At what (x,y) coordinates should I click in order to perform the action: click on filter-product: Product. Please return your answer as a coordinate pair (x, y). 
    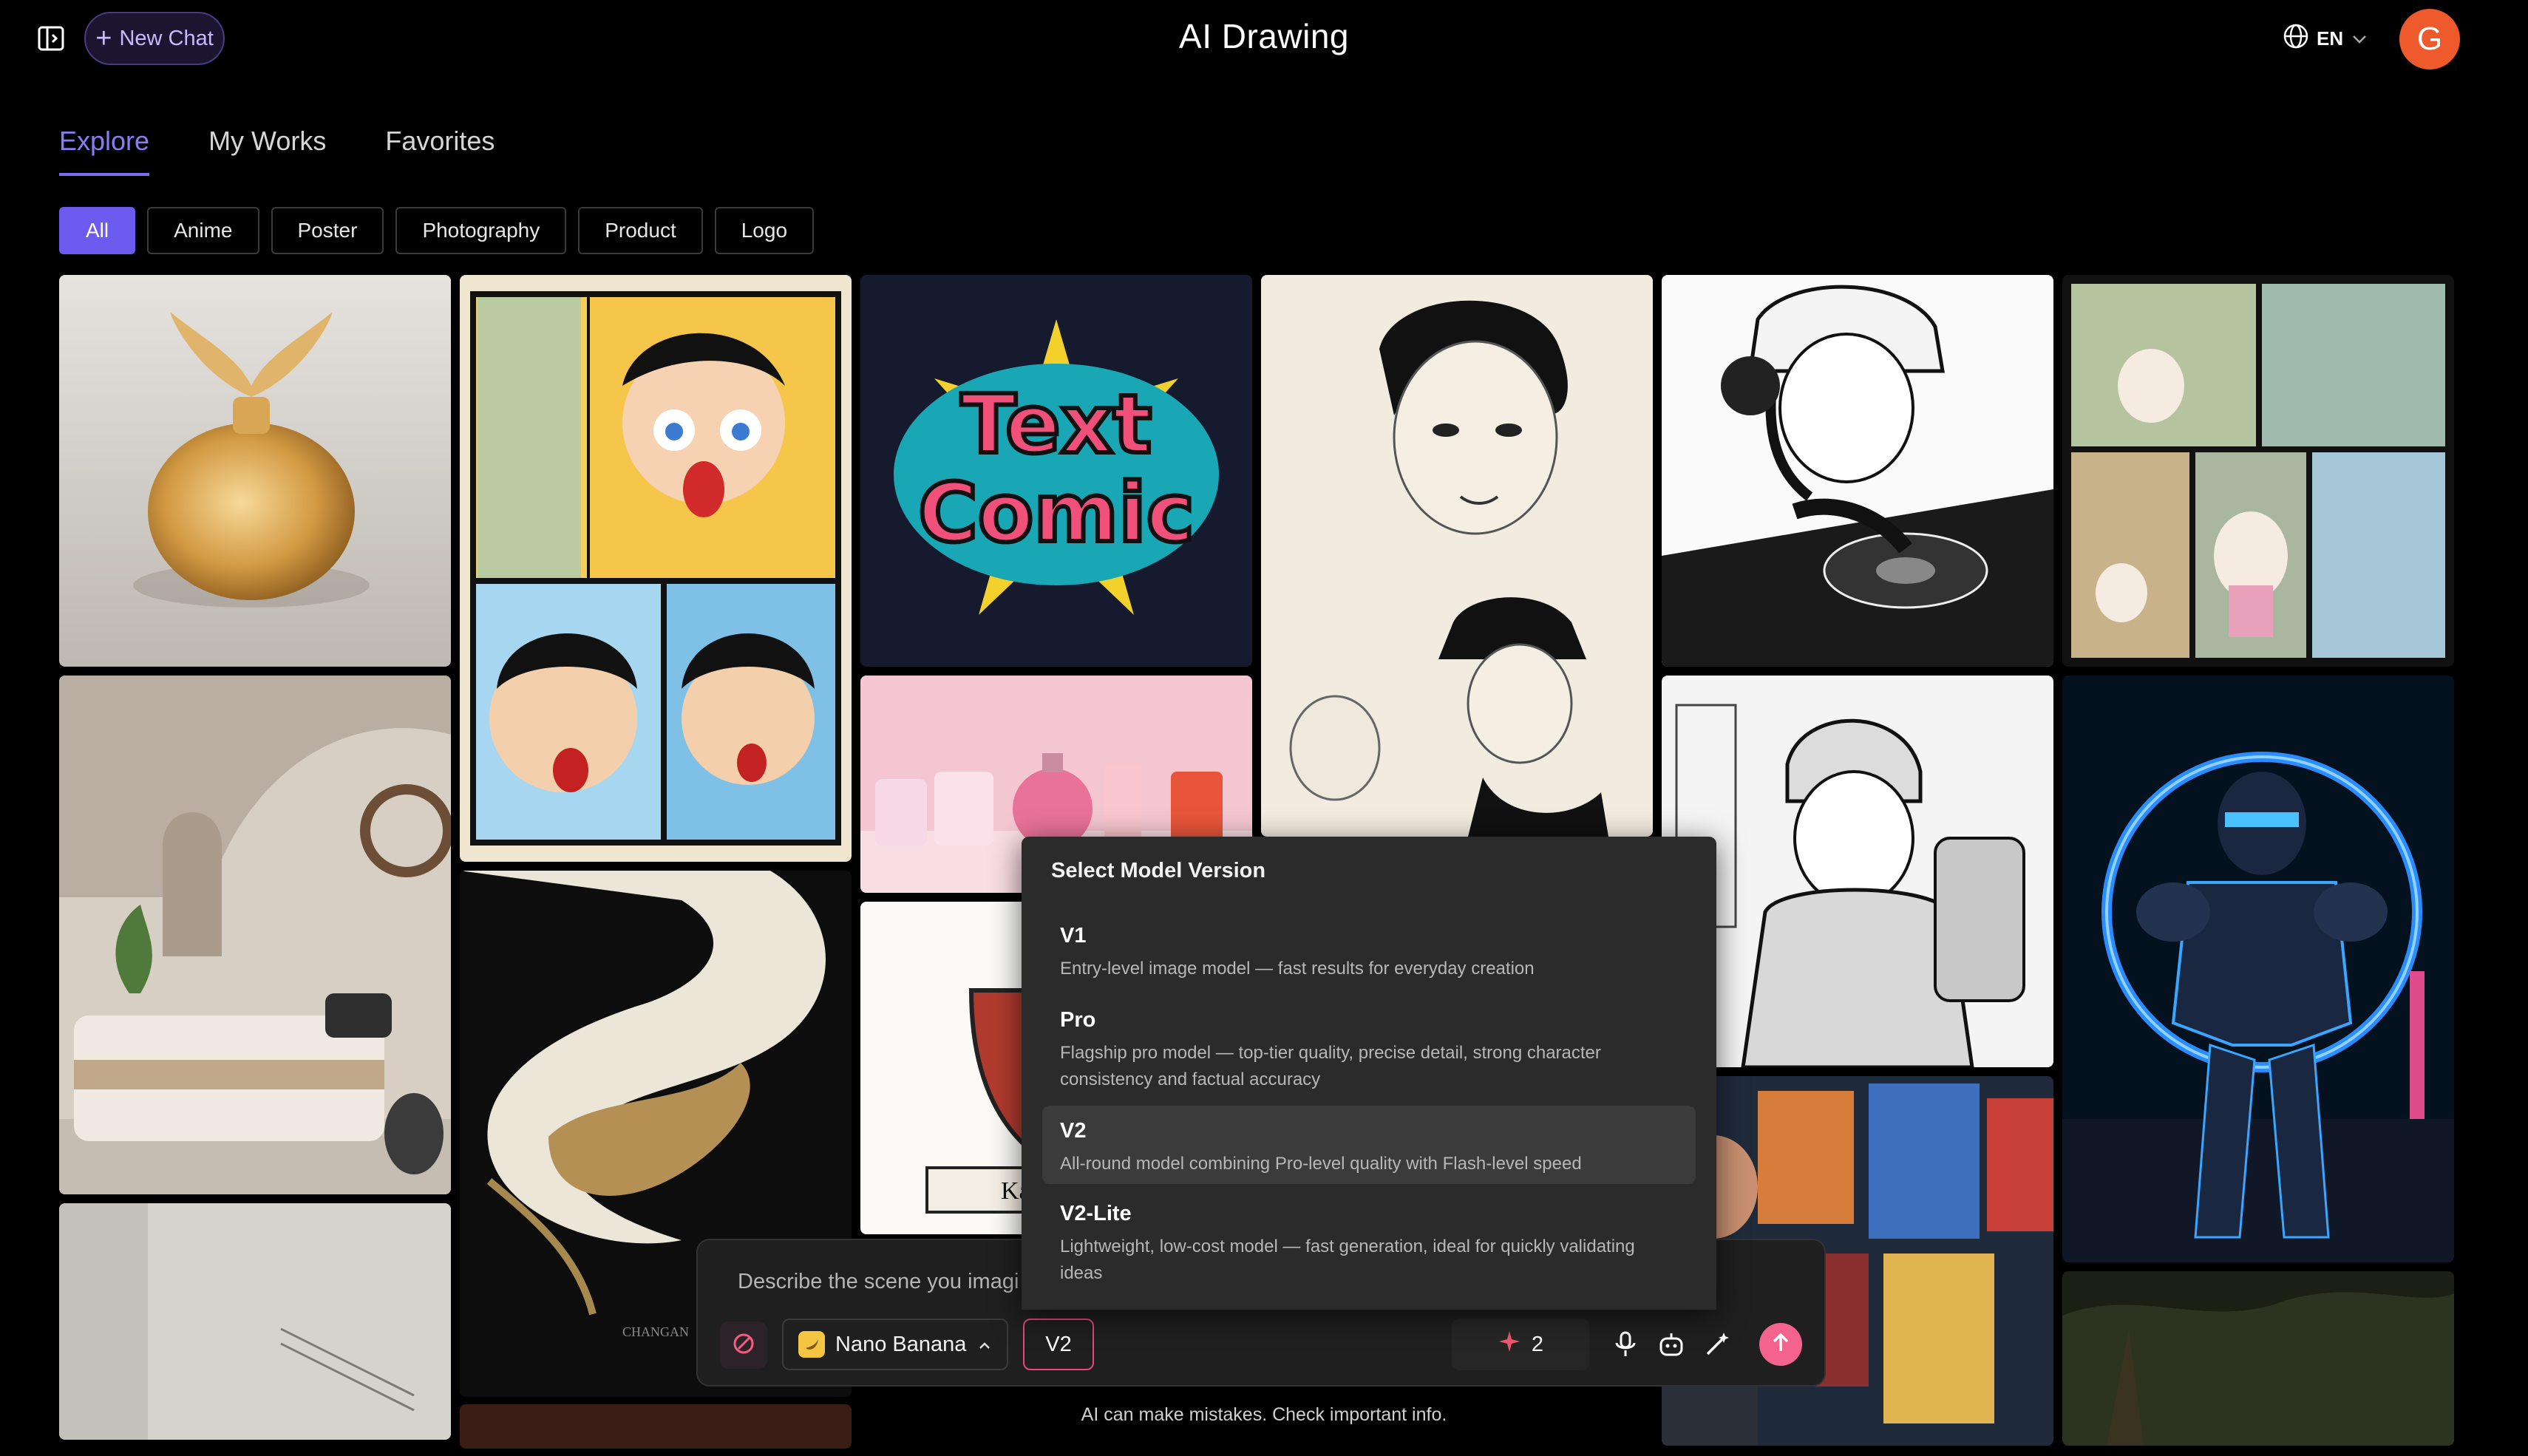
    Looking at the image, I should click on (641, 230).